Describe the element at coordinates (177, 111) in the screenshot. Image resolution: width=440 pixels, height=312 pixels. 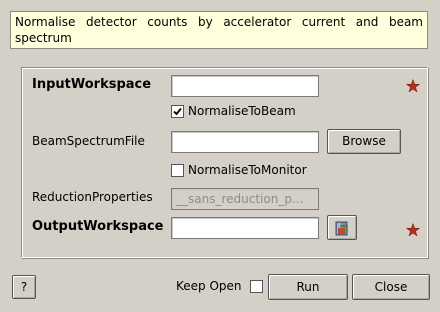
I see `normalise-to-beam-checkbox` at that location.